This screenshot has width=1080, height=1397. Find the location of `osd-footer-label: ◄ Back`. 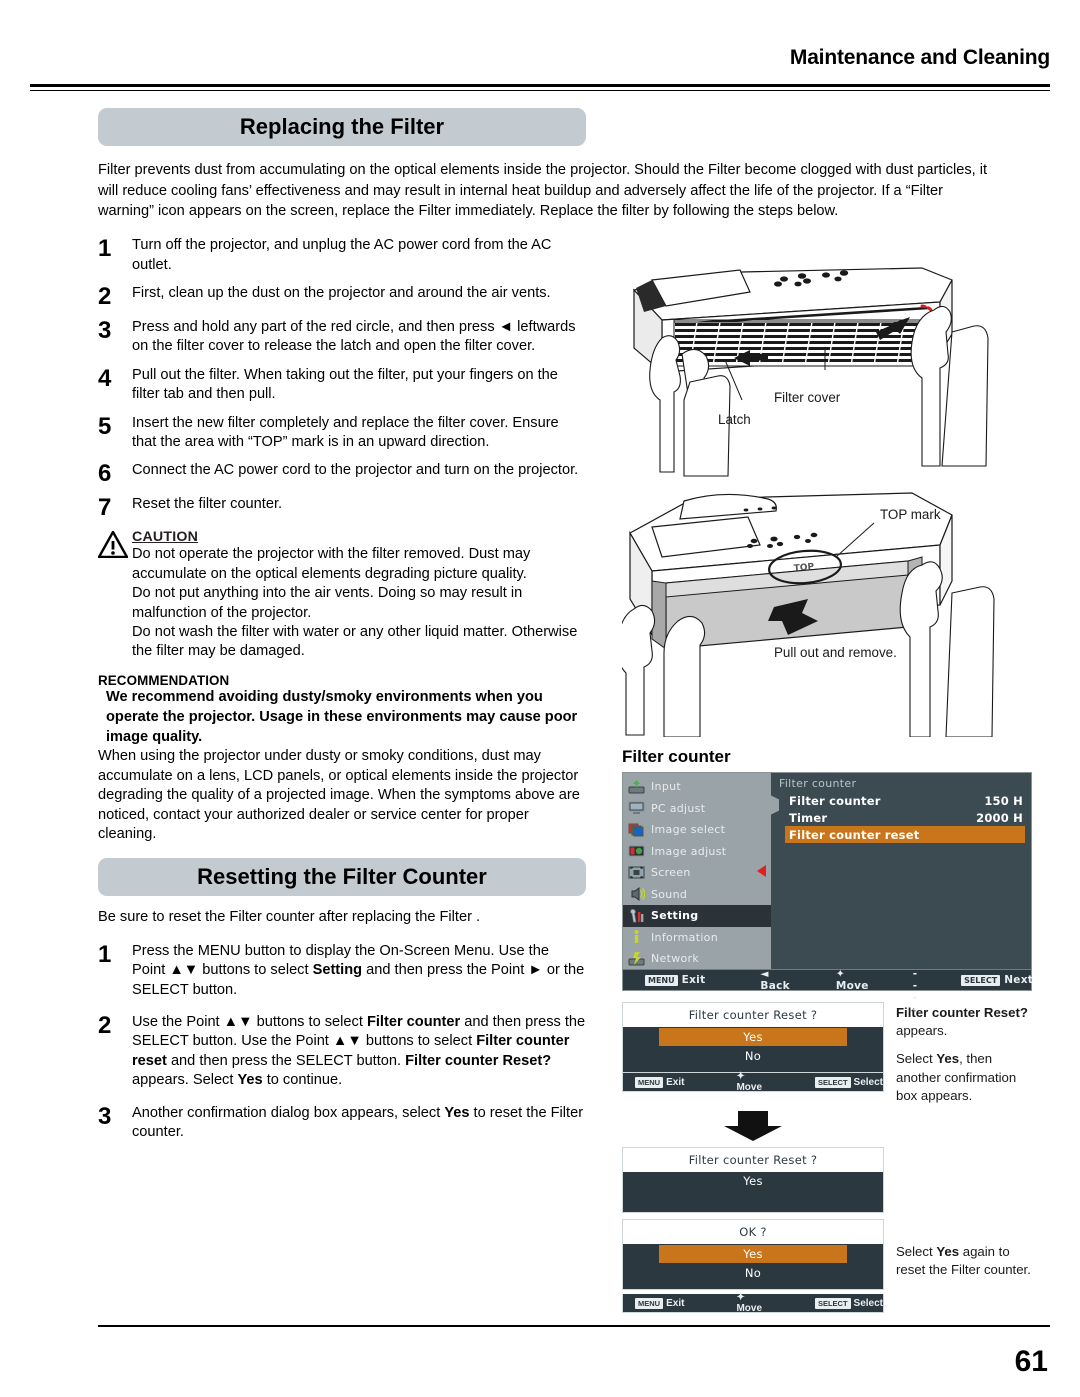

osd-footer-label: ◄ Back is located at coordinates (775, 980).